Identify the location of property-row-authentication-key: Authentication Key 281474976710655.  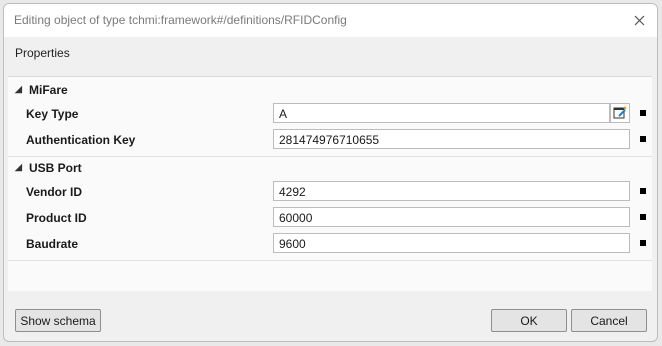
(330, 139).